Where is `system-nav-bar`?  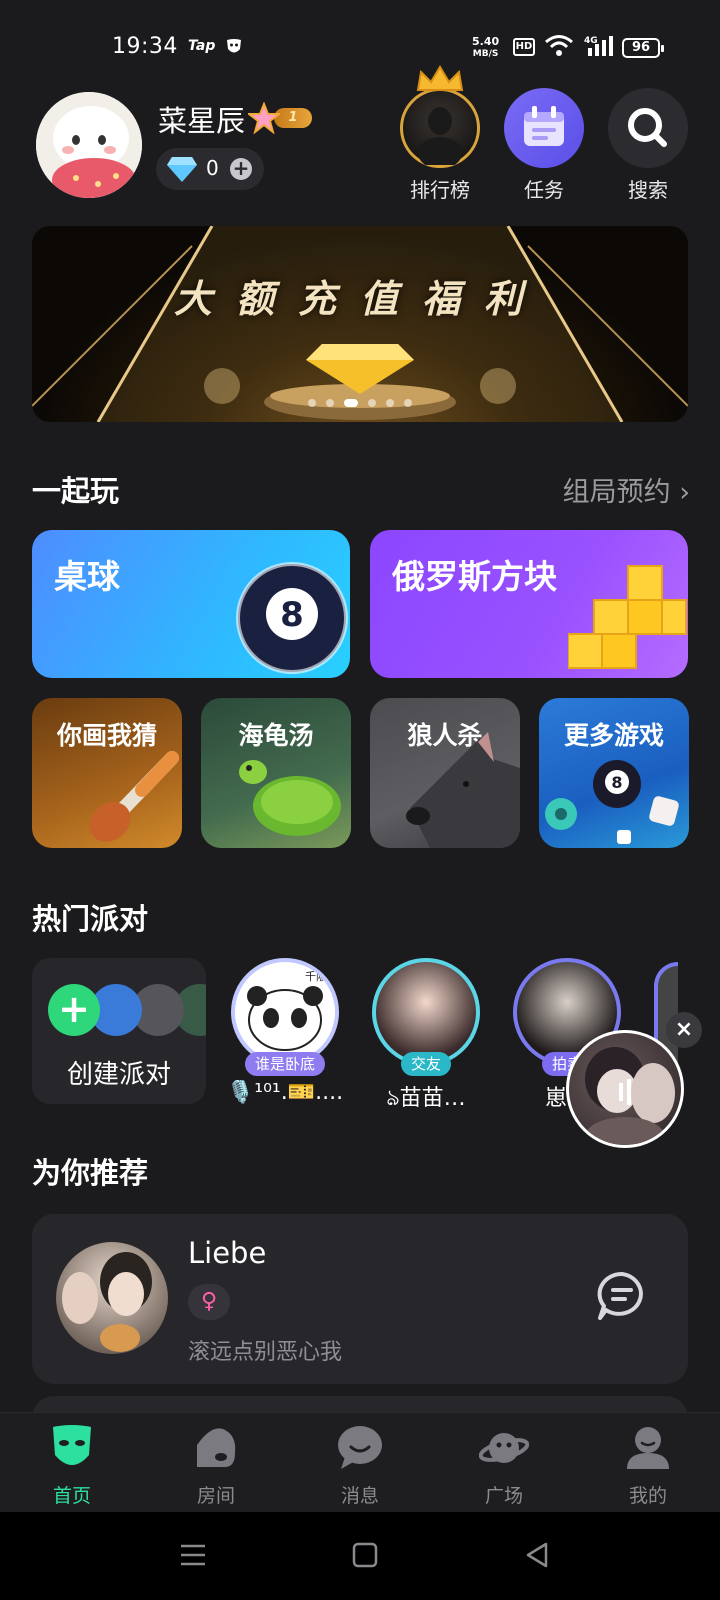
system-nav-bar is located at coordinates (360, 1556).